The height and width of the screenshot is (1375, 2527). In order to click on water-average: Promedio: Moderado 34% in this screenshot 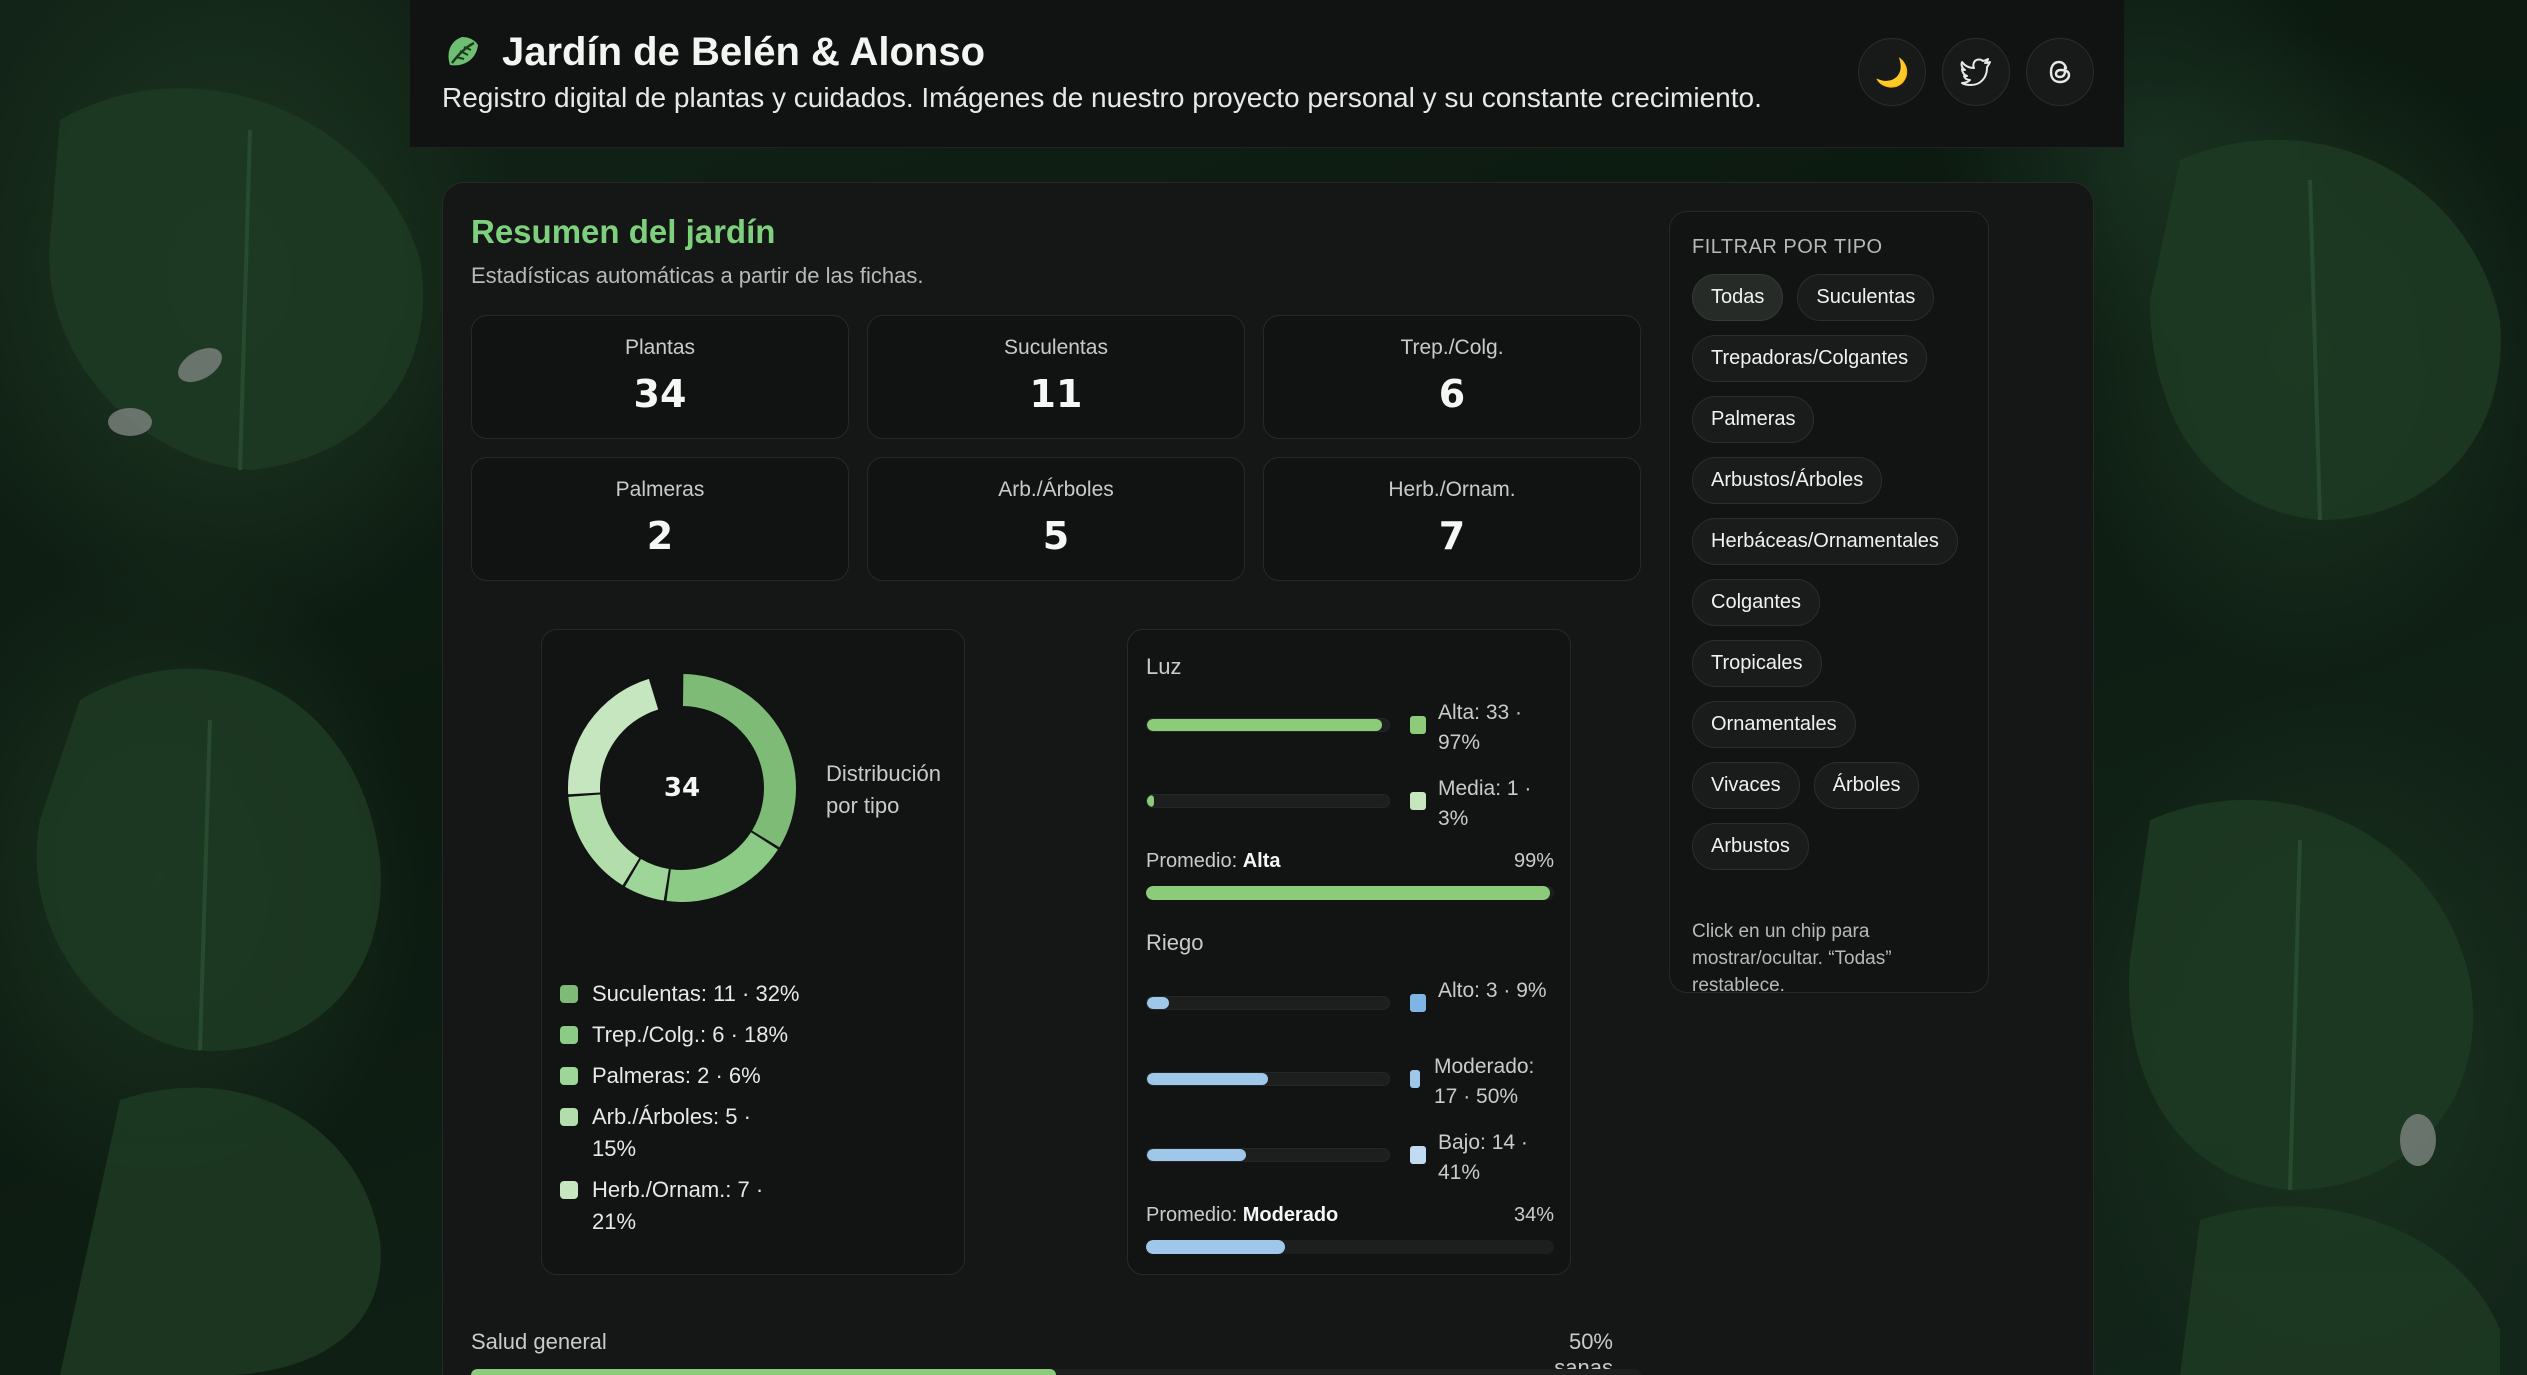, I will do `click(1350, 1215)`.